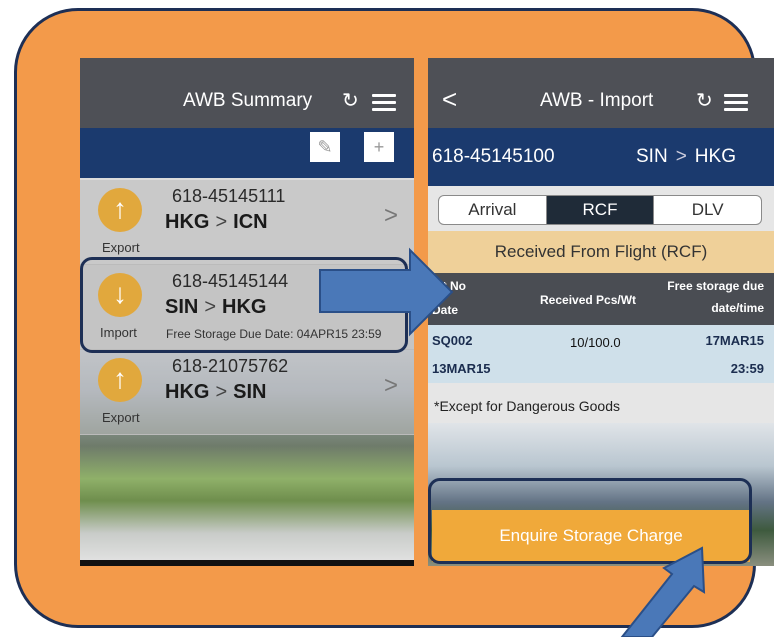  What do you see at coordinates (386, 292) in the screenshot?
I see `arrow-right-shape` at bounding box center [386, 292].